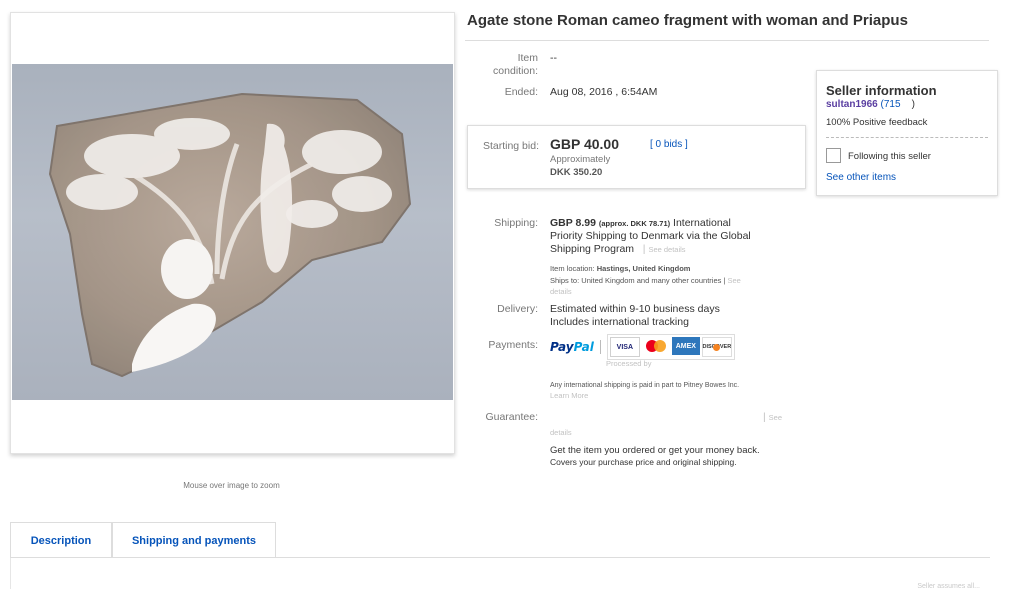 This screenshot has height=590, width=1024. Describe the element at coordinates (907, 137) in the screenshot. I see `seller-divider` at that location.